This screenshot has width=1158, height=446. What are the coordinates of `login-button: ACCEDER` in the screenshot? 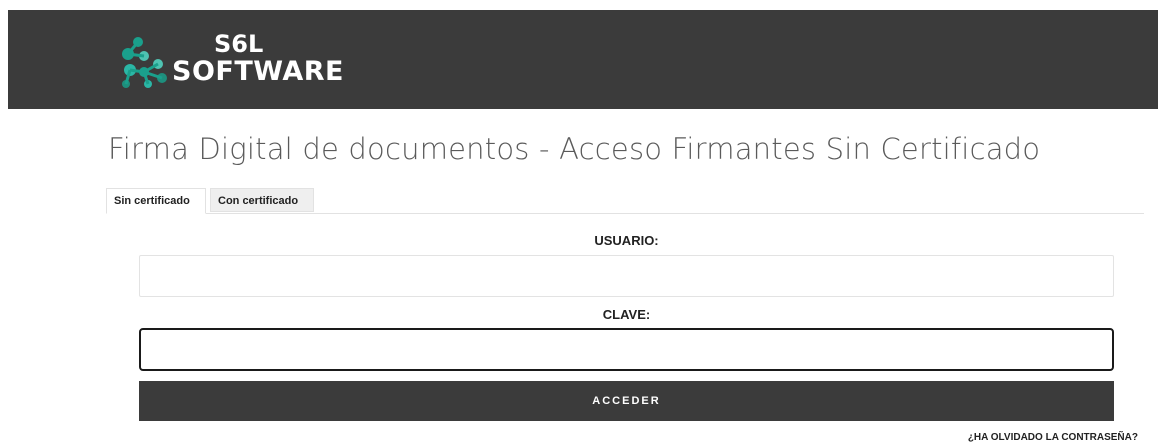 It's located at (626, 401).